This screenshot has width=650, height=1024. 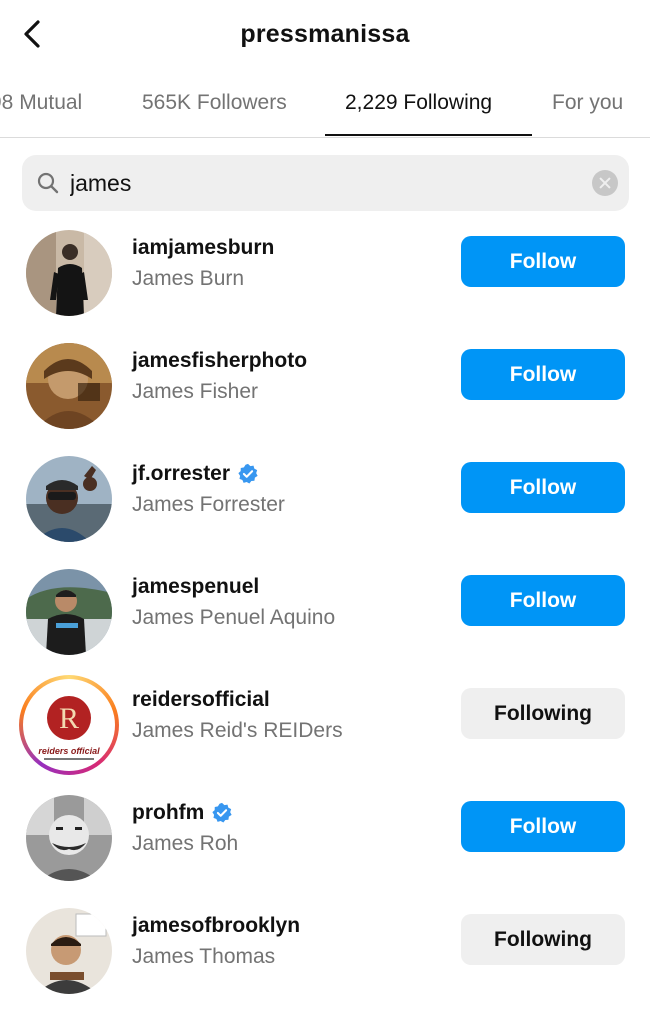 I want to click on tab-mutual: 98 Mutual, so click(x=41, y=105).